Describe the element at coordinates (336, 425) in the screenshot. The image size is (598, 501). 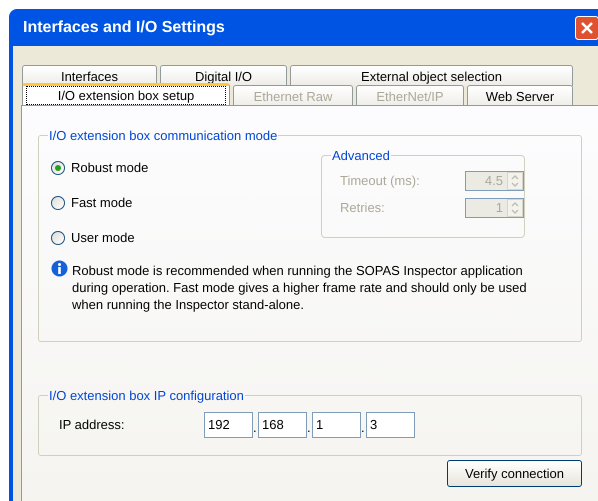
I see `ip-octet-field: 1` at that location.